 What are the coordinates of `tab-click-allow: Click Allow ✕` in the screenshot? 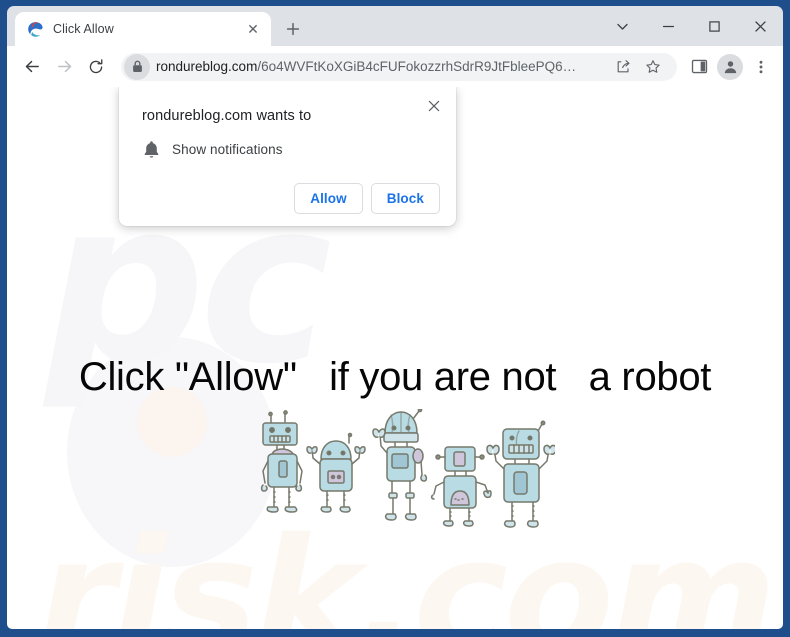 It's located at (143, 29).